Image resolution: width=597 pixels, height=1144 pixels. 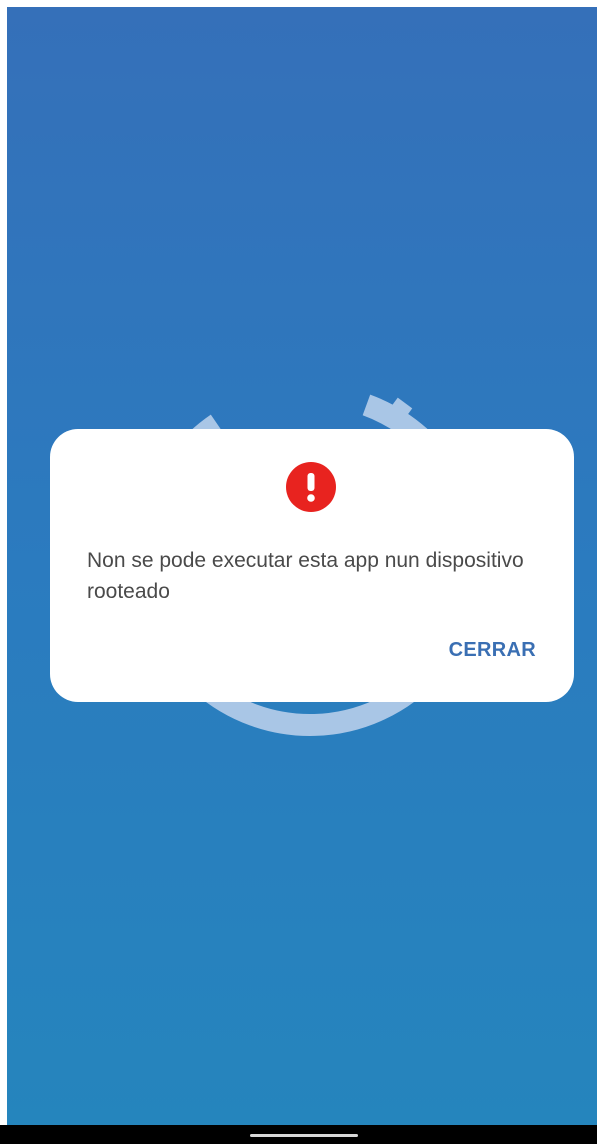 I want to click on system-navigation-bar, so click(x=298, y=1134).